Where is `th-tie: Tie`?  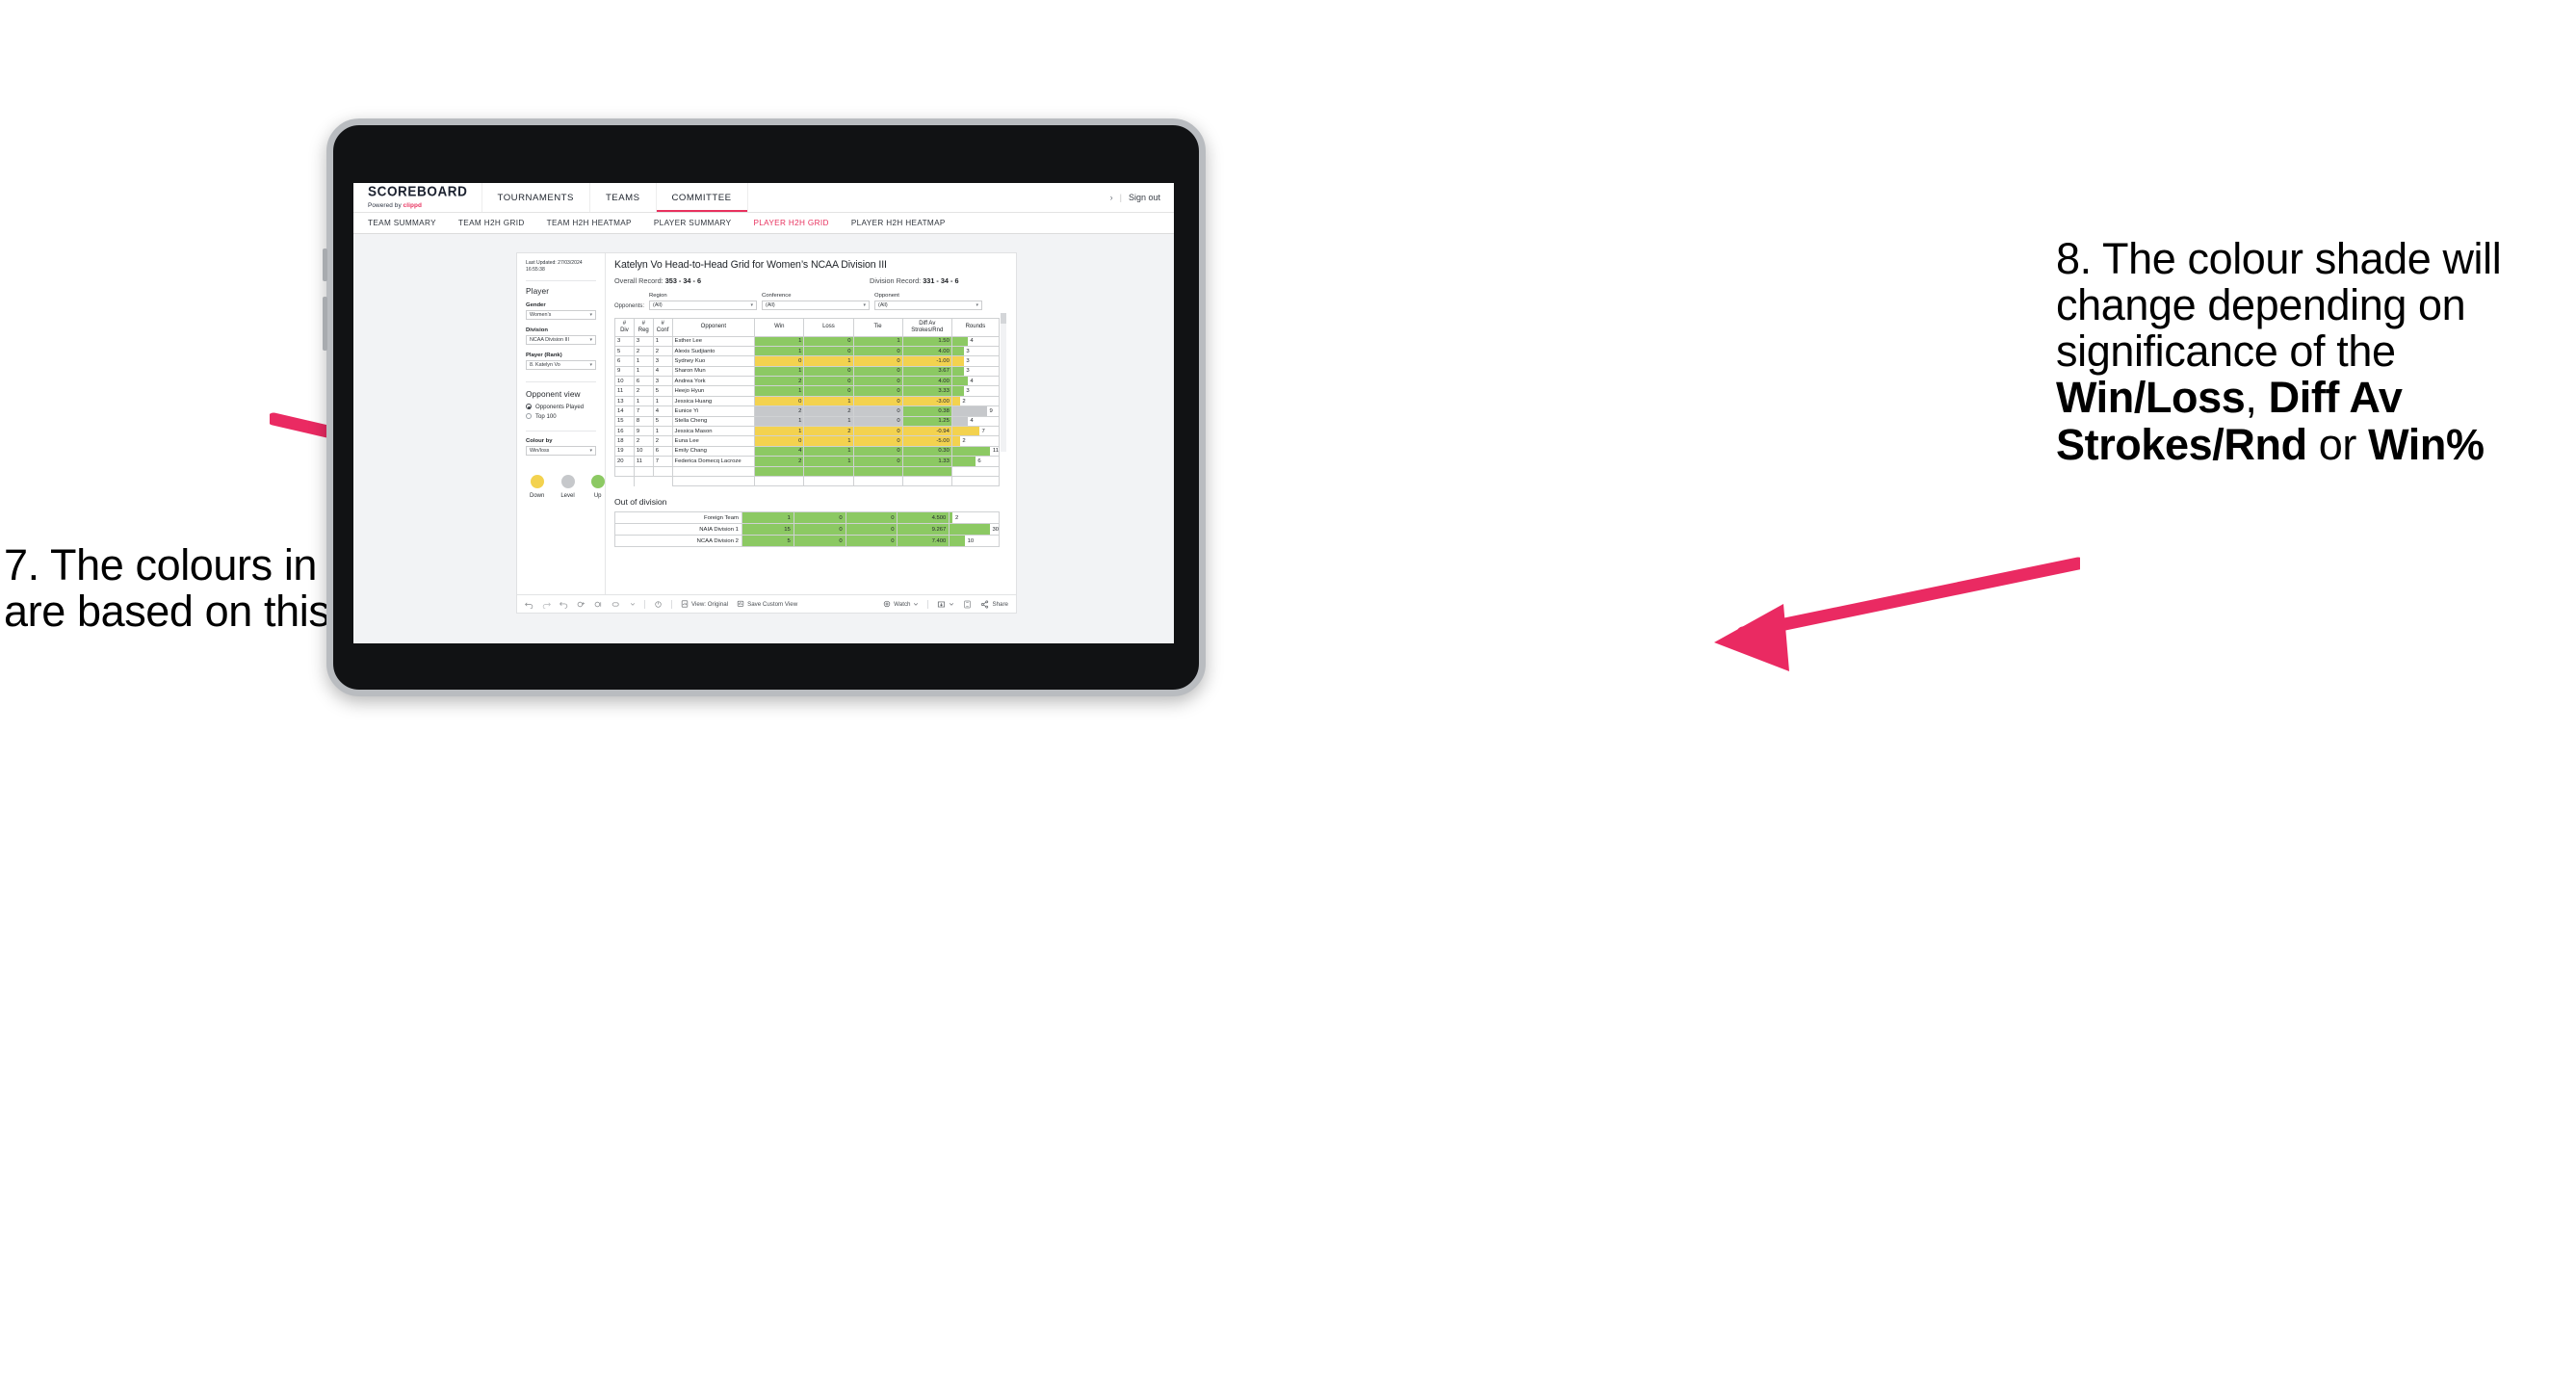
th-tie: Tie is located at coordinates (877, 327).